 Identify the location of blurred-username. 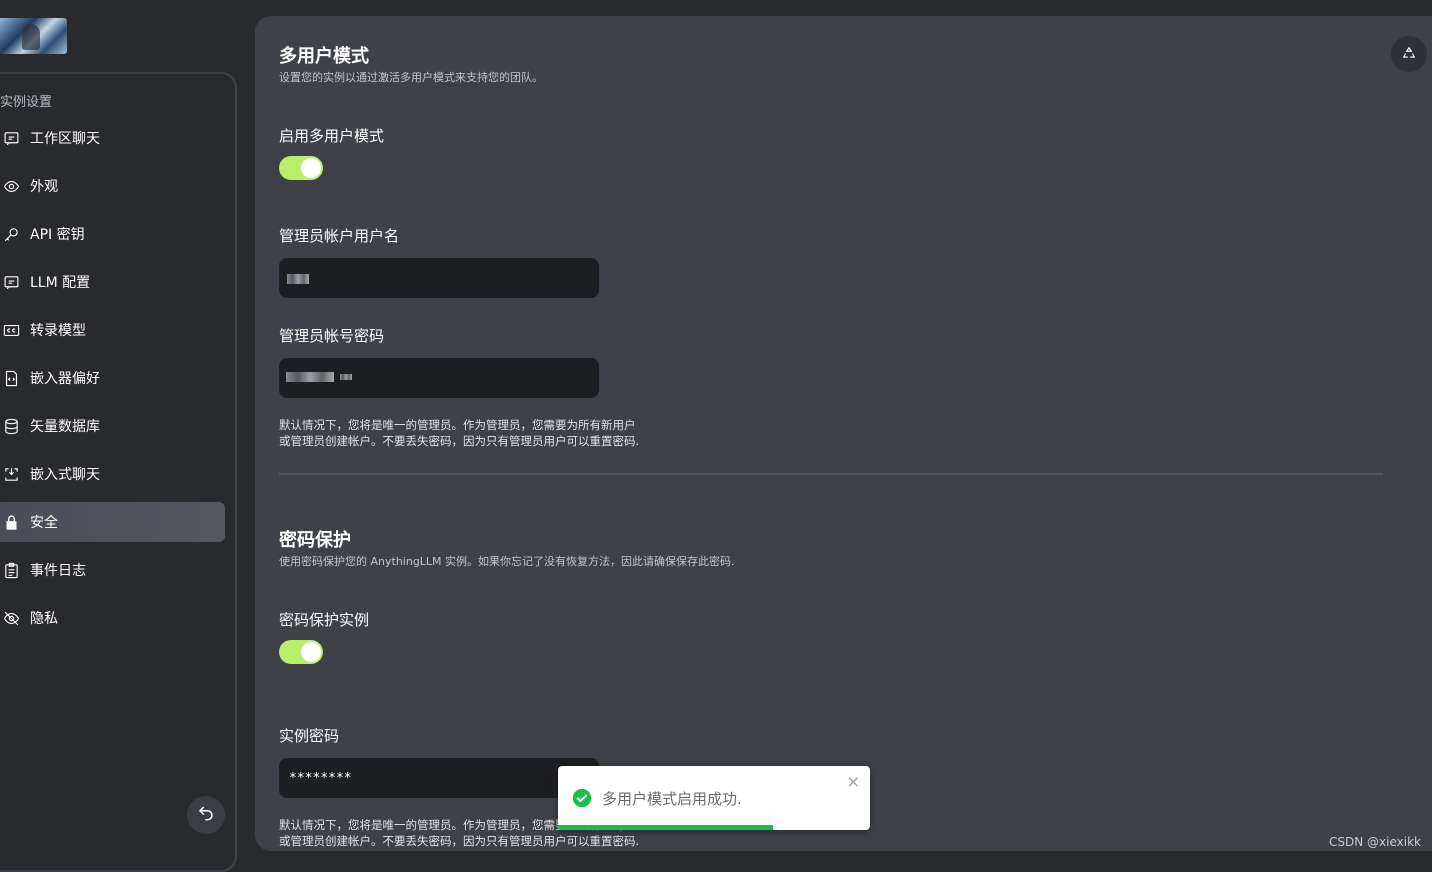
(298, 279).